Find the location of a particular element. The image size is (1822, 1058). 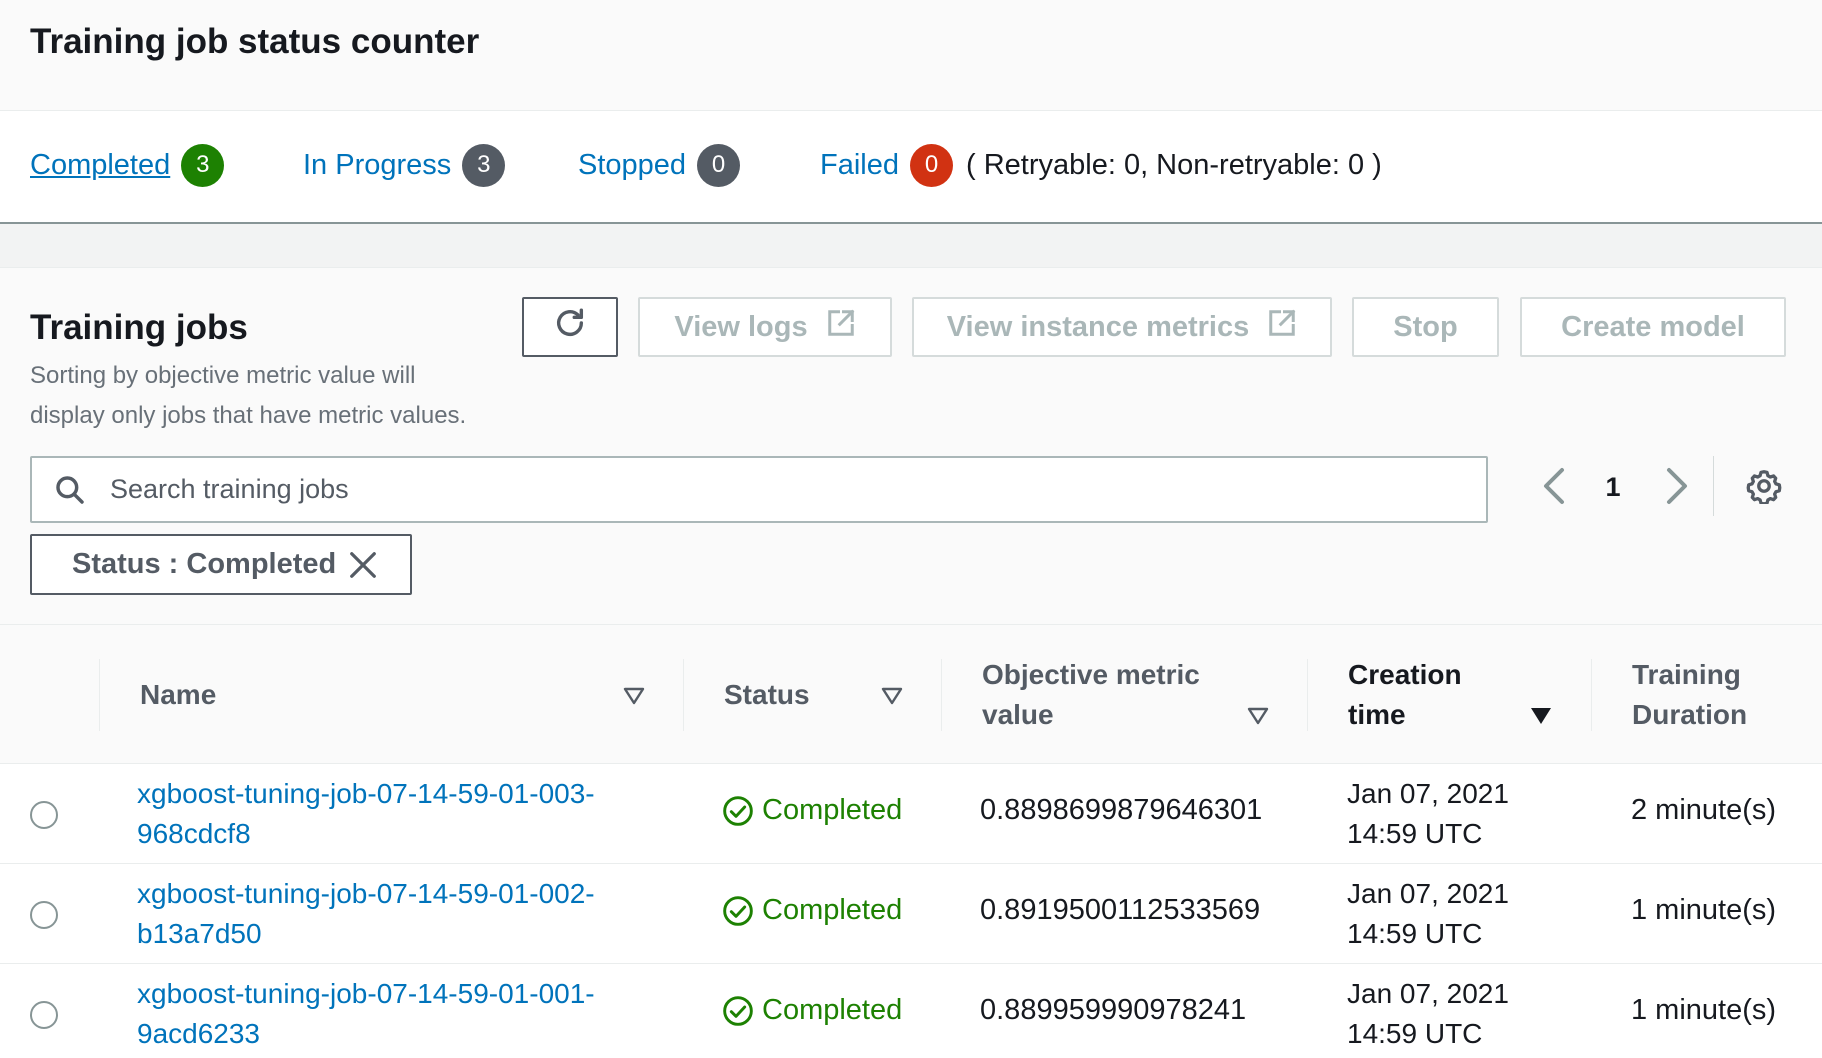

status-in-progress-link: In Progress is located at coordinates (377, 165).